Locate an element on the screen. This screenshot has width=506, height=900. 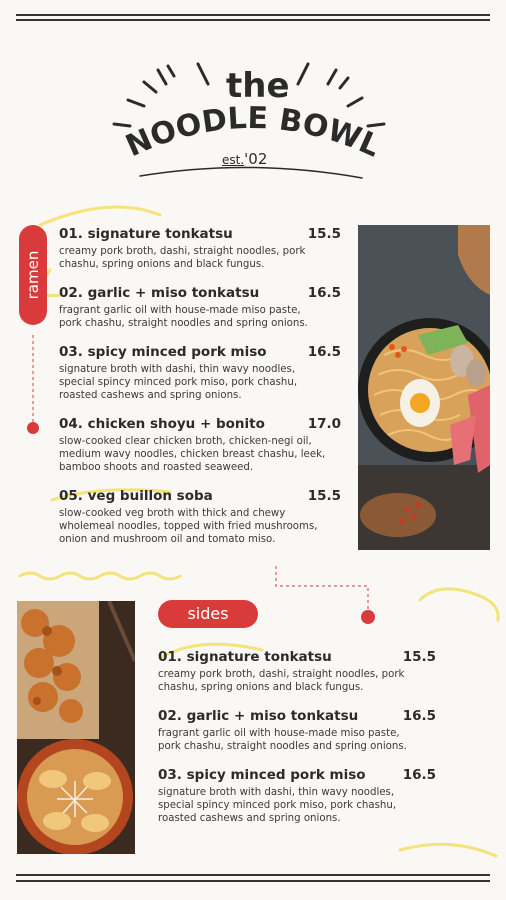
ramen-item-name: 04. chicken shoyu + bonito is located at coordinates (162, 424).